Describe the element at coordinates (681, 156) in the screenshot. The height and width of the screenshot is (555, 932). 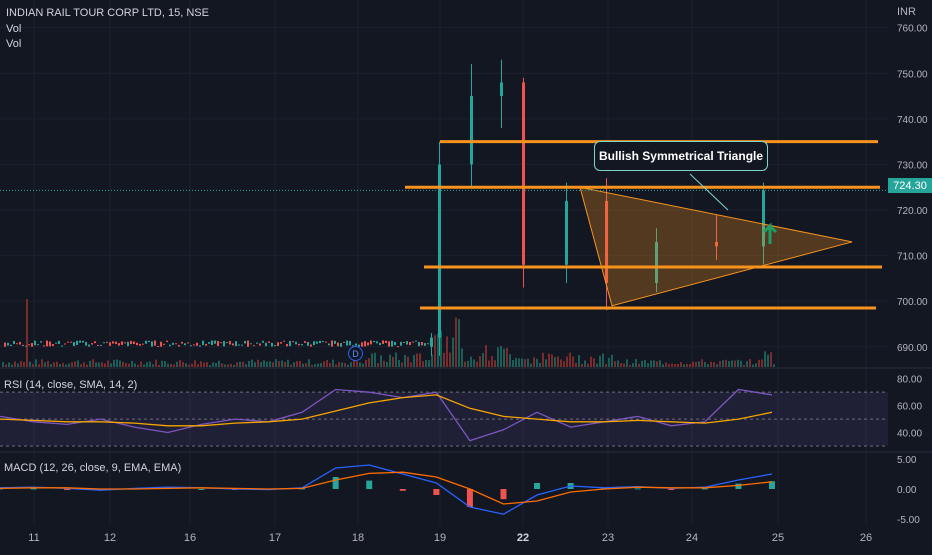
I see `pattern-callout: Bullish Symmetrical Triangle` at that location.